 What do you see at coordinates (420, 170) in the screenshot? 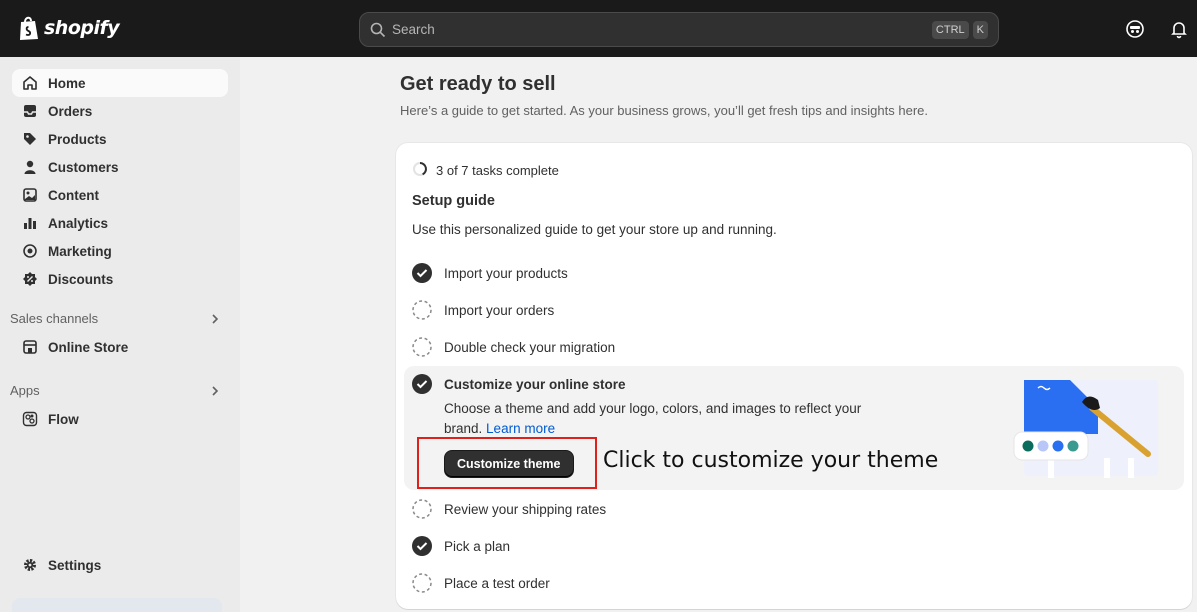
I see `progress-ring-icon` at bounding box center [420, 170].